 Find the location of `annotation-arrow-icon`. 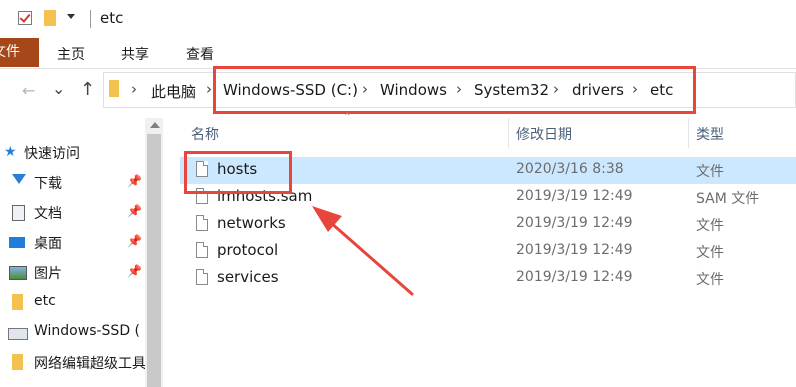

annotation-arrow-icon is located at coordinates (363, 251).